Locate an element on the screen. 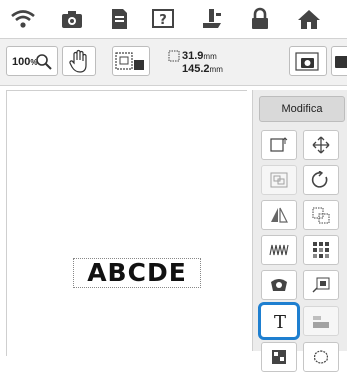 The height and width of the screenshot is (372, 347). magnifier-icon is located at coordinates (44, 62).